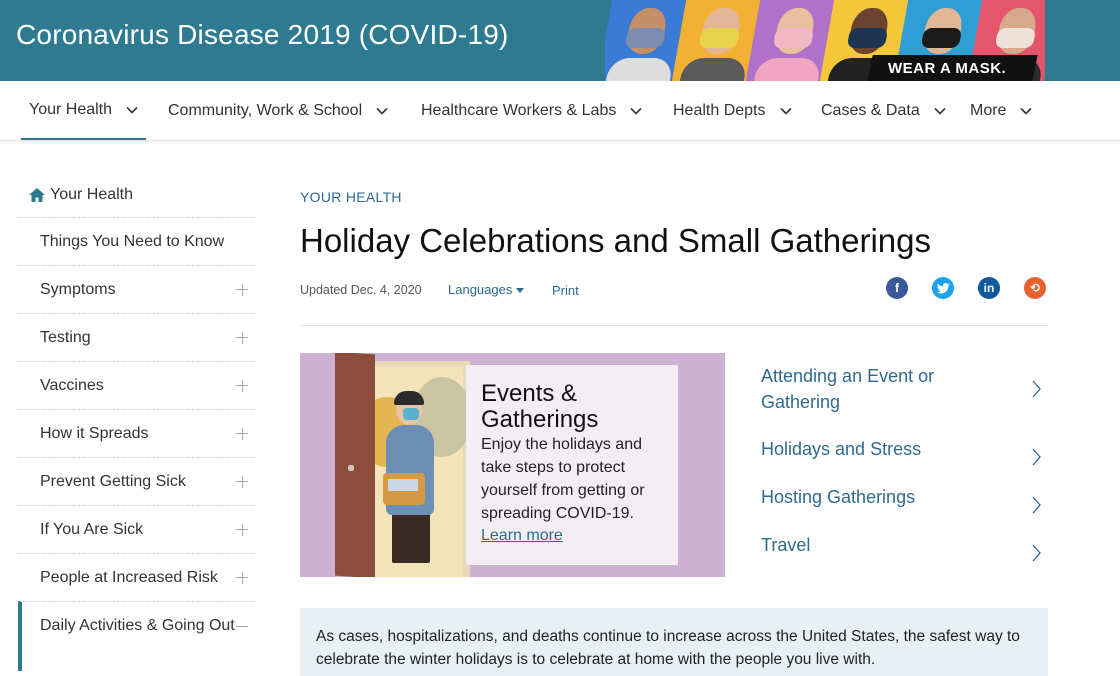 Image resolution: width=1120 pixels, height=676 pixels. I want to click on facebook-icon: f, so click(897, 288).